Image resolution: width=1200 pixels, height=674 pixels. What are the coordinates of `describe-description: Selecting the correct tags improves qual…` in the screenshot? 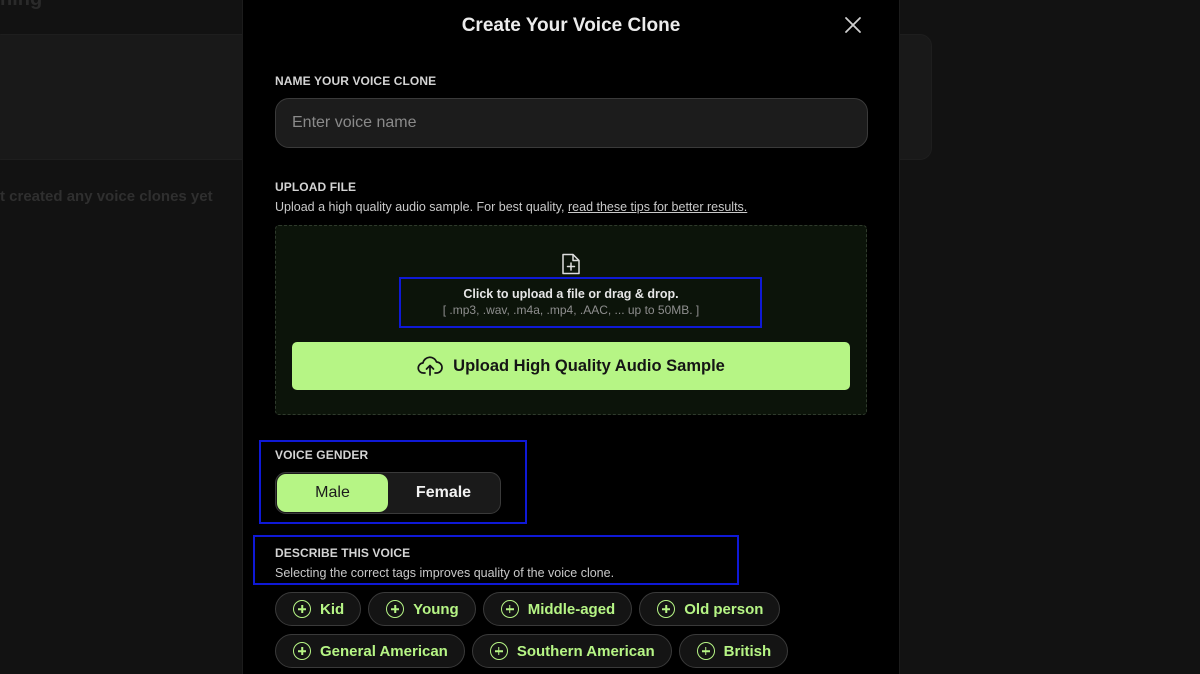 It's located at (445, 573).